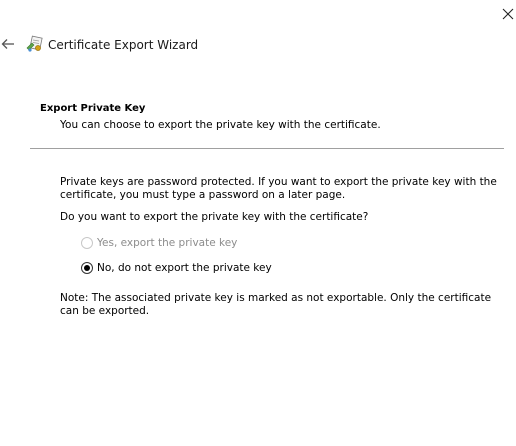  I want to click on radio-no-label: No, do not export the private key, so click(184, 268).